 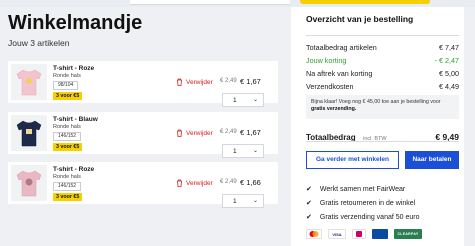 I want to click on page-edge, so click(x=469, y=126).